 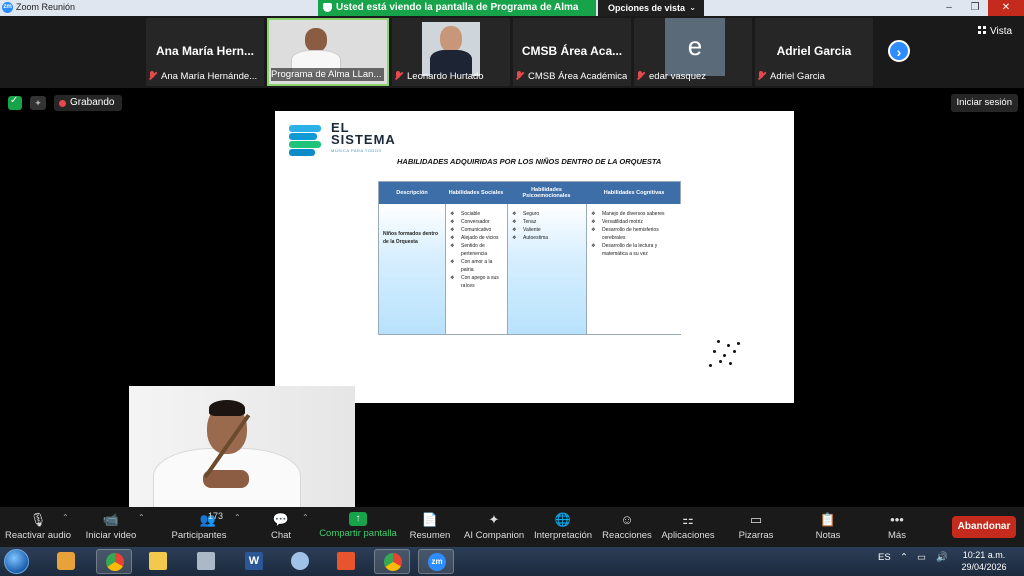 What do you see at coordinates (204, 527) in the screenshot?
I see `participants-button: 👥 173 Participantes ⌃` at bounding box center [204, 527].